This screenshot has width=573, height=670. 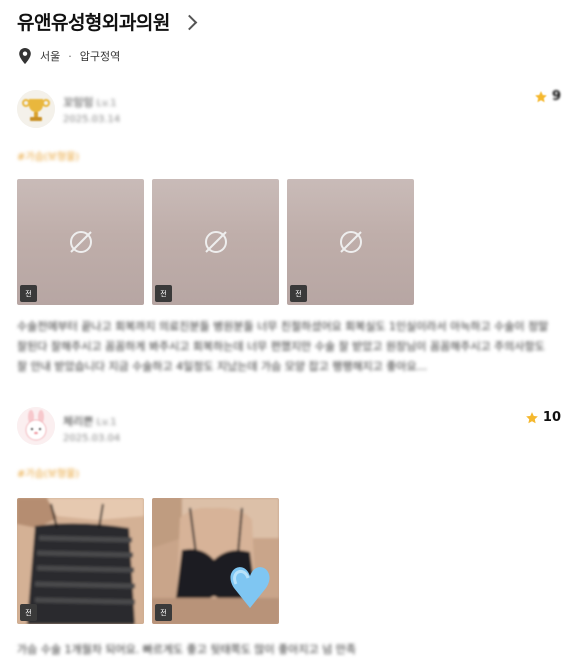 What do you see at coordinates (189, 22) in the screenshot?
I see `chevron-right-icon` at bounding box center [189, 22].